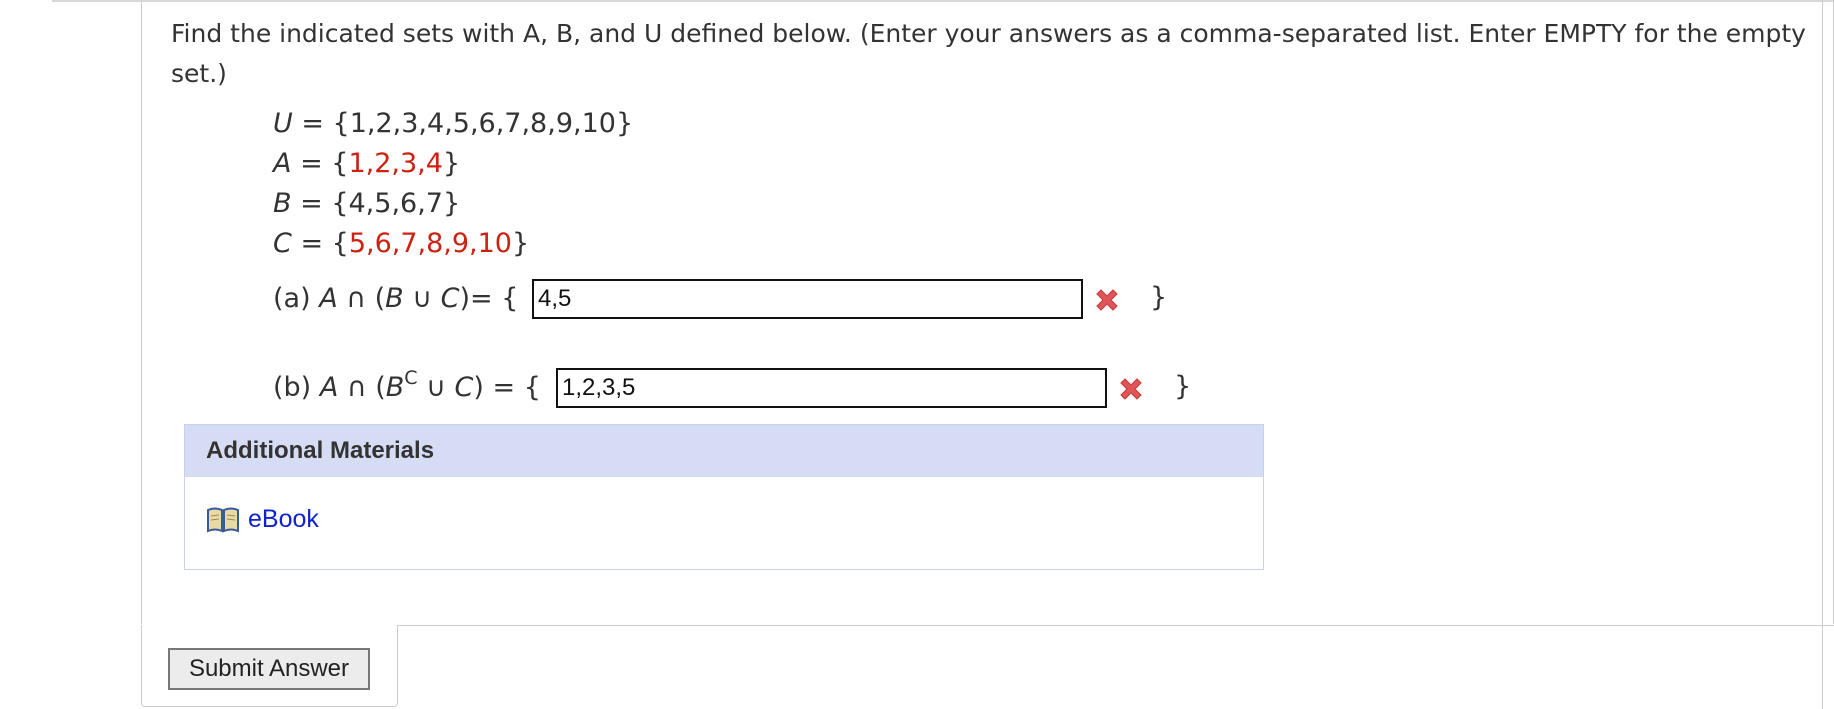 The width and height of the screenshot is (1834, 709). I want to click on set-name: U, so click(283, 123).